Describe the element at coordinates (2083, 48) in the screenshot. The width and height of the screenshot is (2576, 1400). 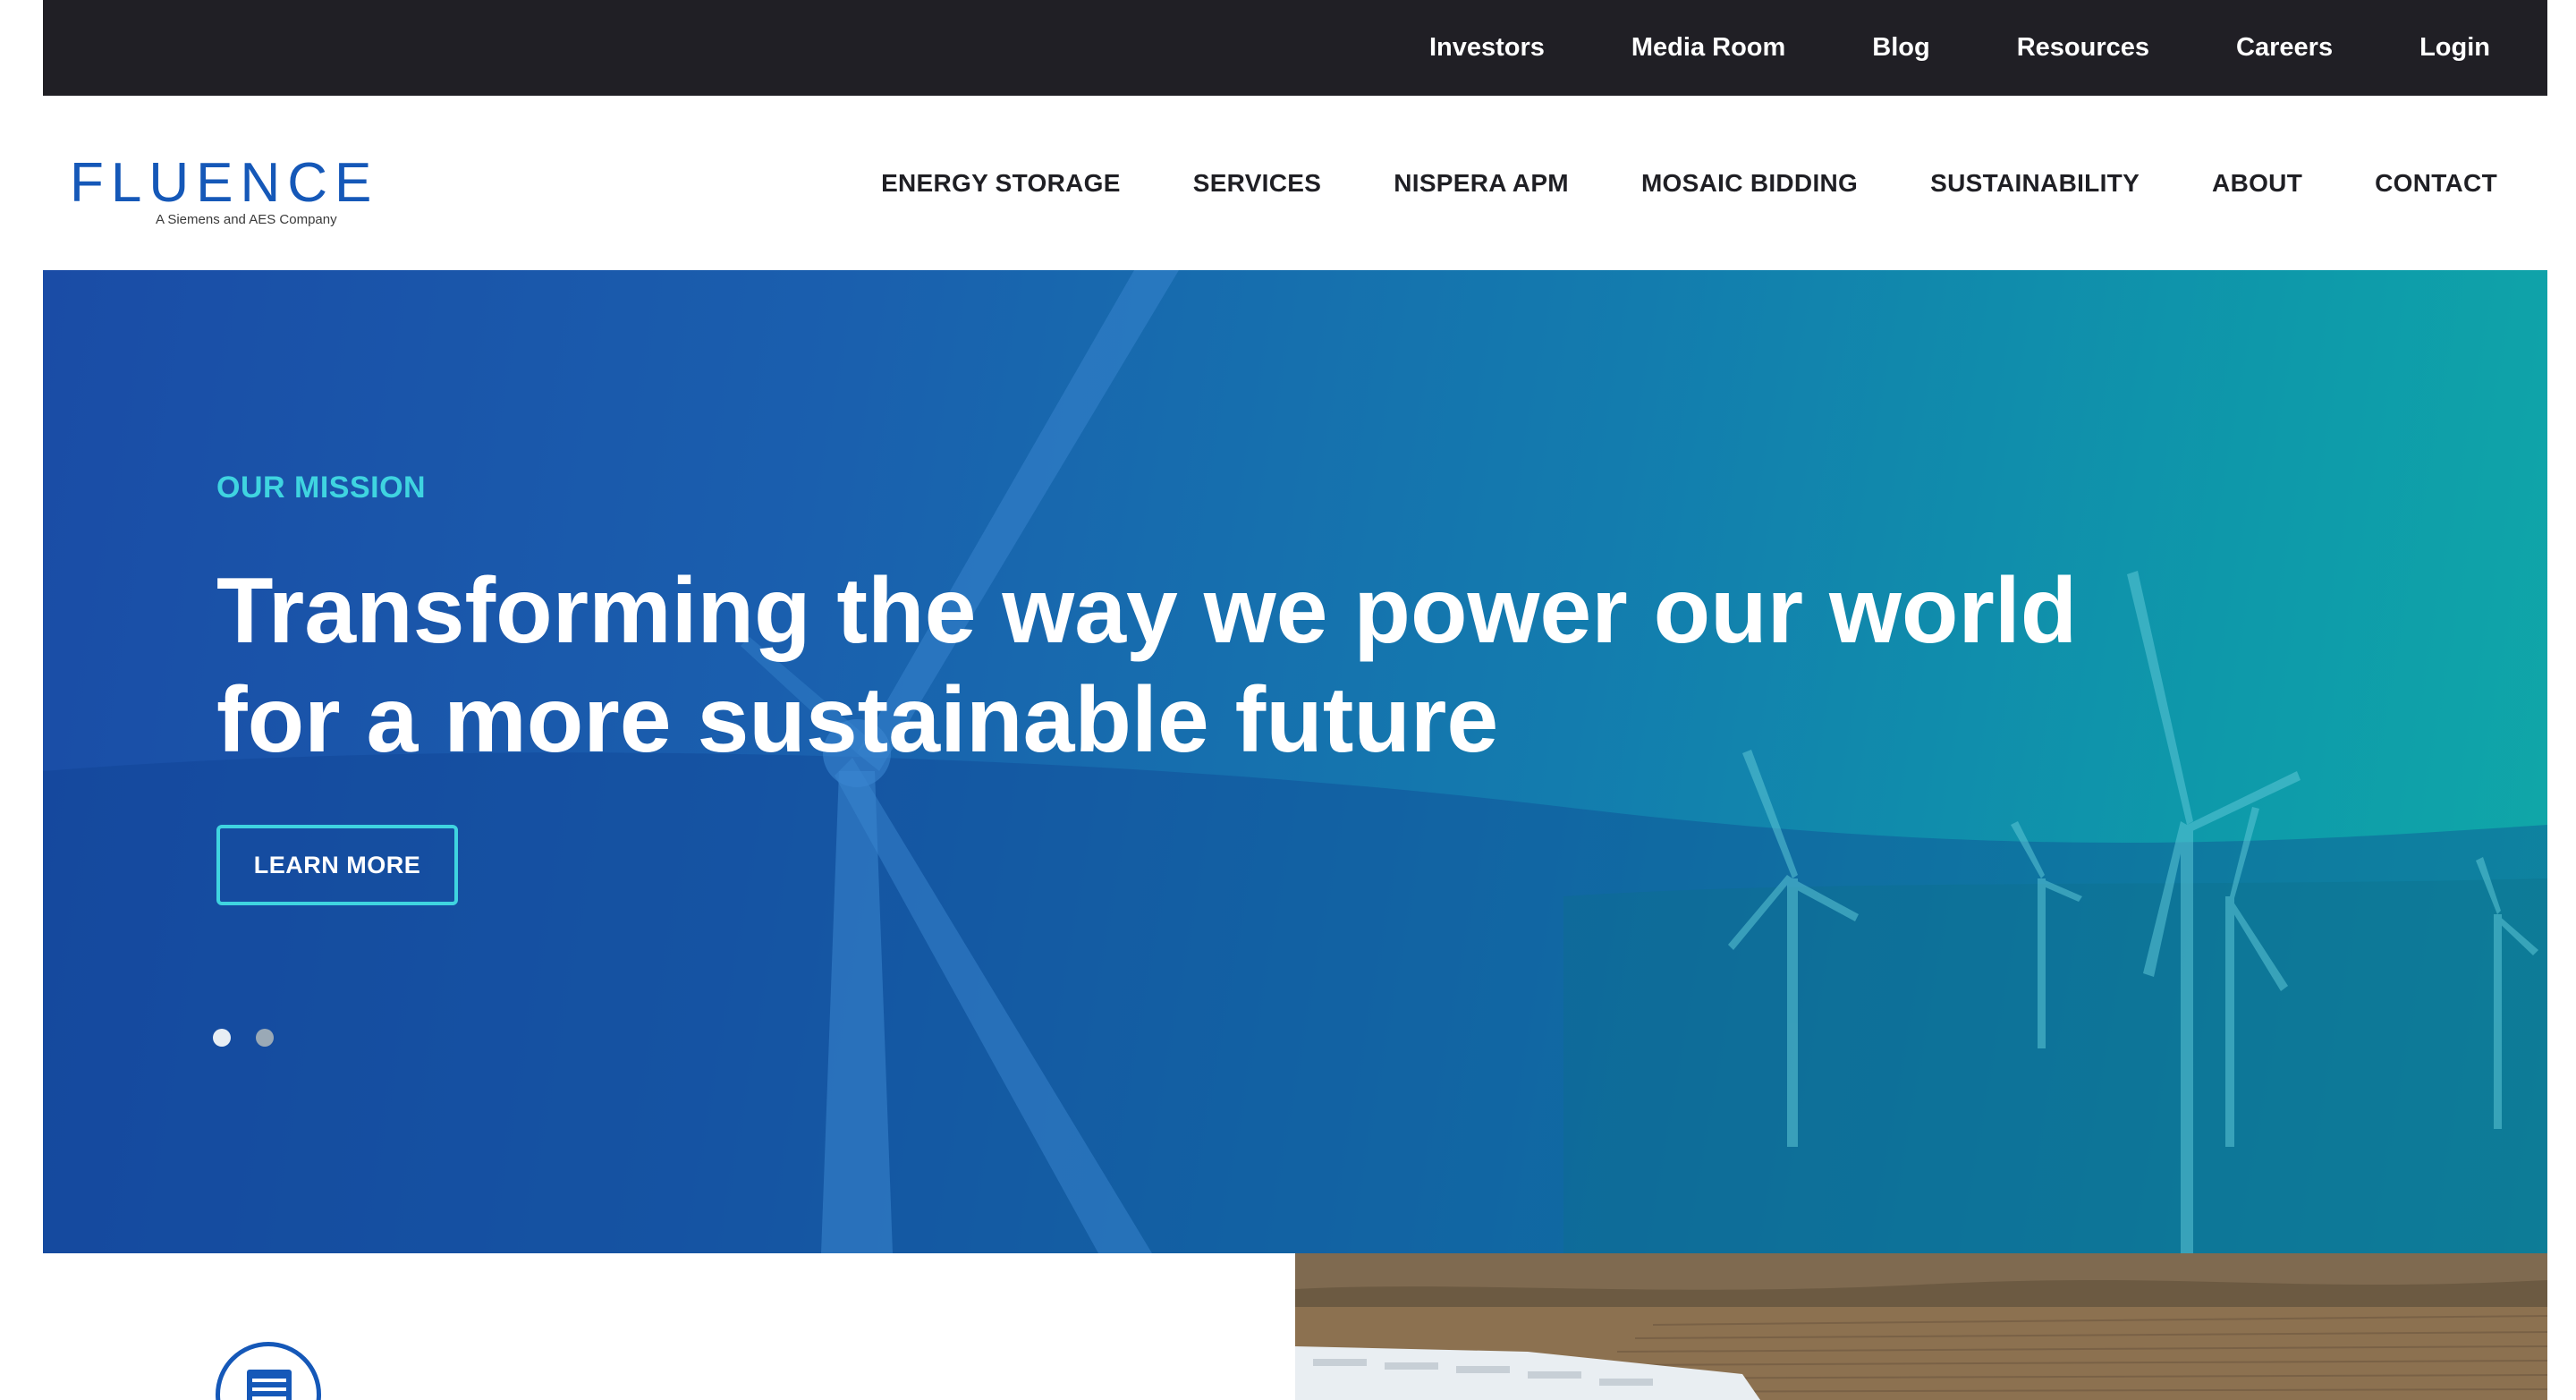
I see `utility-link-resources: Resources` at that location.